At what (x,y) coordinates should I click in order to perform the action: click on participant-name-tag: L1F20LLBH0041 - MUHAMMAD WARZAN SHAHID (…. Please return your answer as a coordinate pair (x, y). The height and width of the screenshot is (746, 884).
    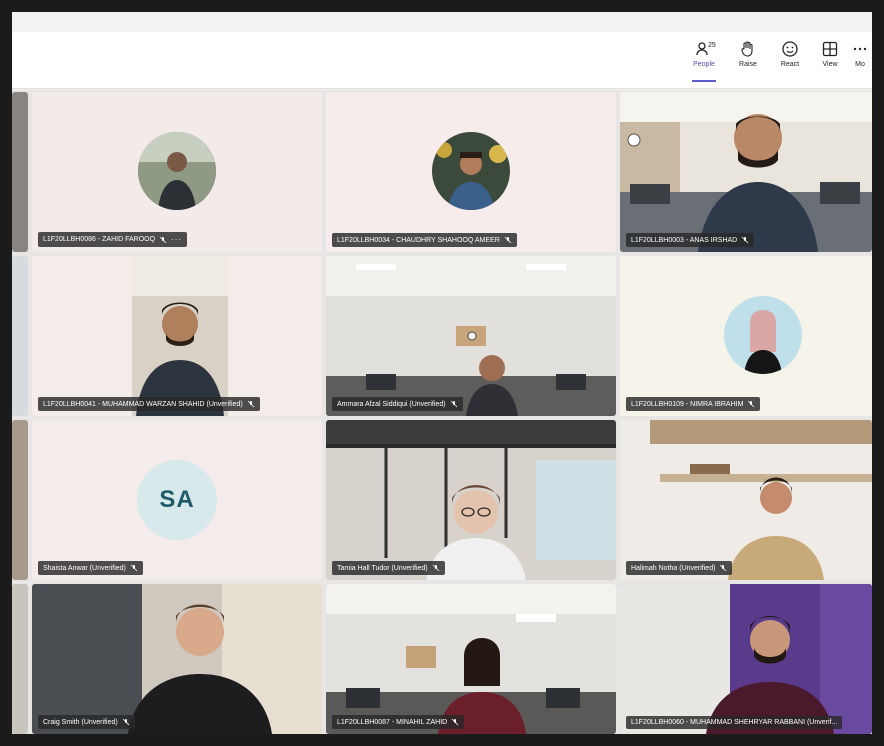
    Looking at the image, I should click on (149, 404).